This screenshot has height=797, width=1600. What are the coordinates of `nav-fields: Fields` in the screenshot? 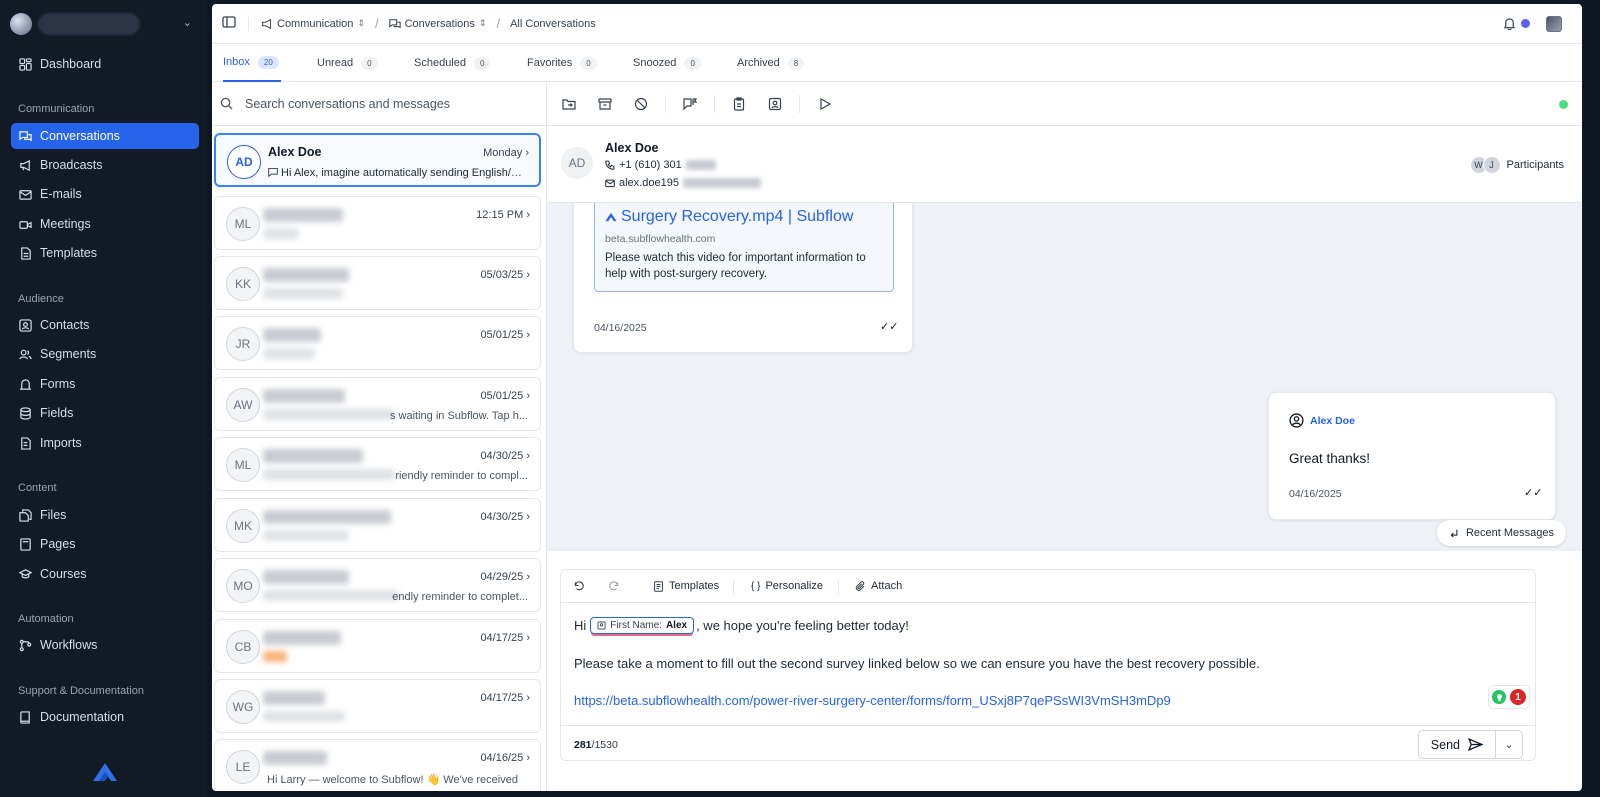 It's located at (105, 413).